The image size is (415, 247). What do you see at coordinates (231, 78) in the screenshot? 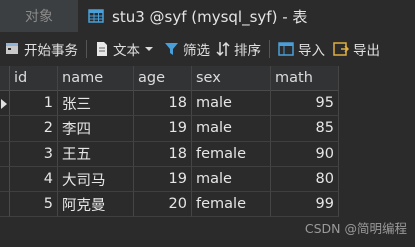
I see `column-header-sex: sex` at bounding box center [231, 78].